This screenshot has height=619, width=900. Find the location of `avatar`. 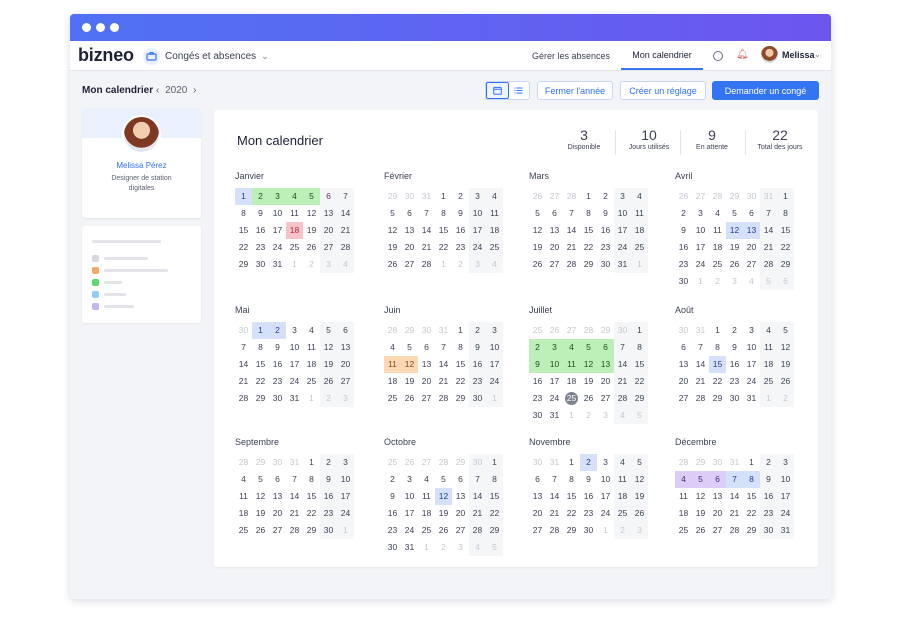

avatar is located at coordinates (769, 54).